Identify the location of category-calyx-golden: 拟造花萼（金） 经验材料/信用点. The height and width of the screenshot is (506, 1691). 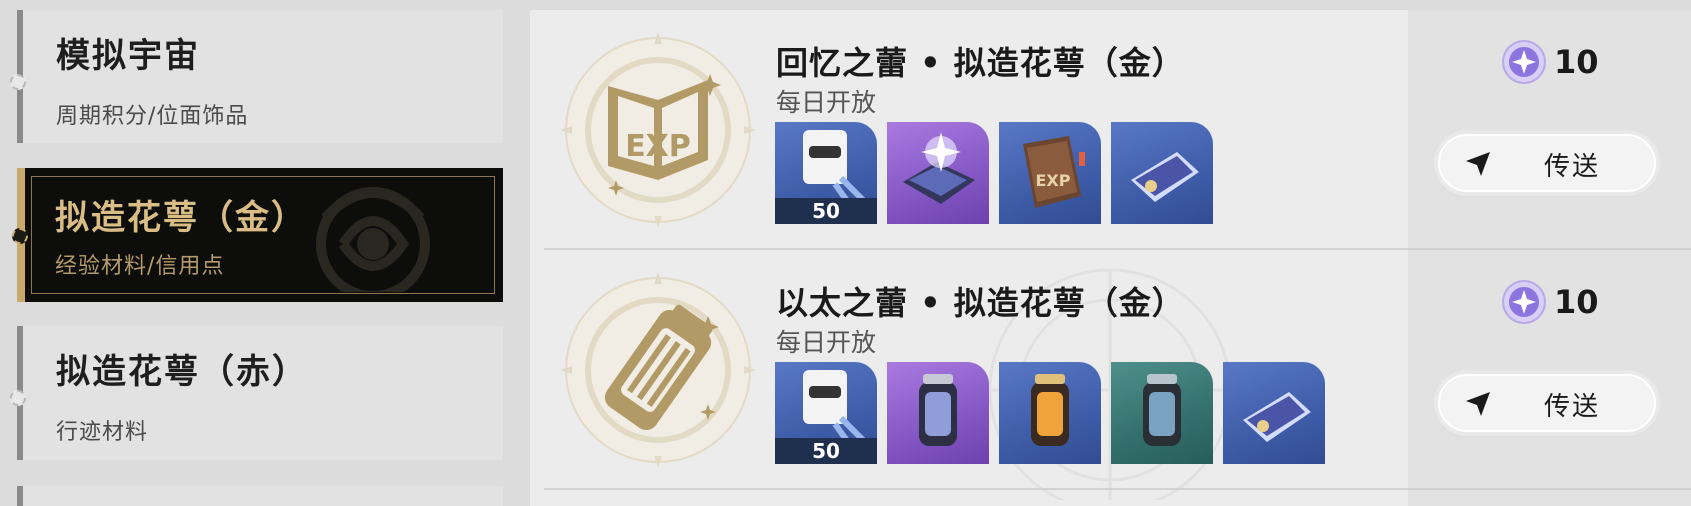
(257, 235).